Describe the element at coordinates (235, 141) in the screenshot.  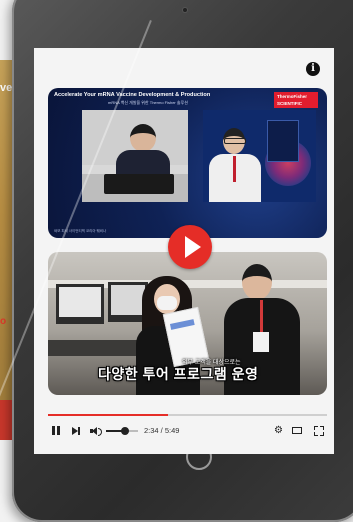
I see `glasses` at that location.